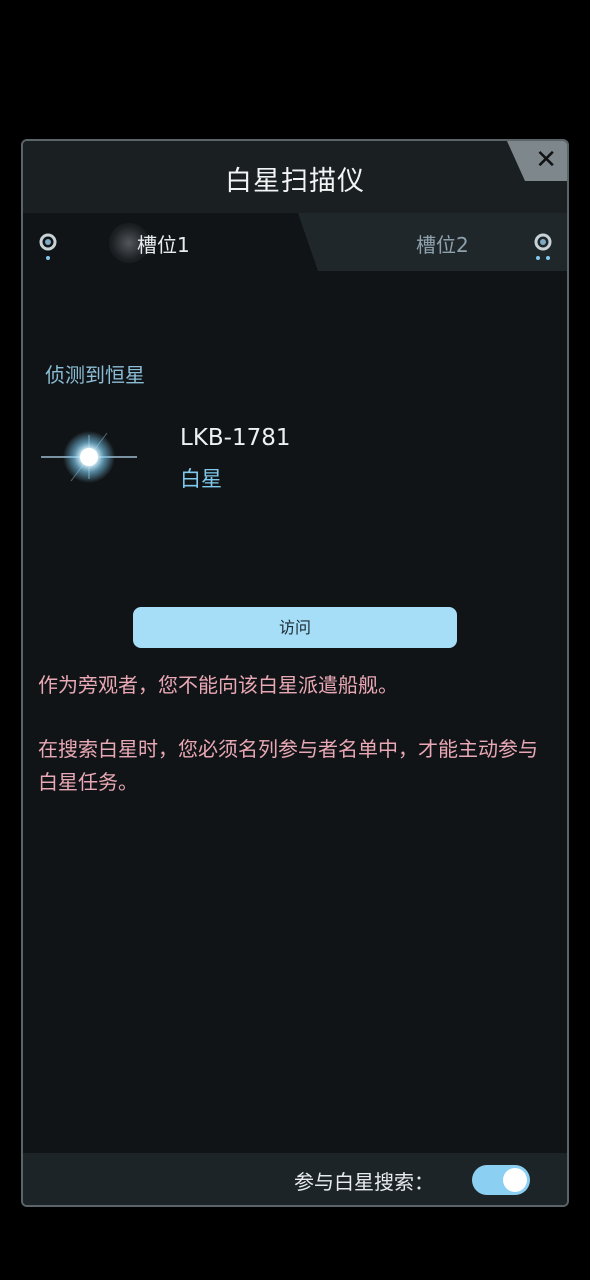 The width and height of the screenshot is (590, 1280). Describe the element at coordinates (295, 242) in the screenshot. I see `slot-tabs: 槽位1 槽位2` at that location.